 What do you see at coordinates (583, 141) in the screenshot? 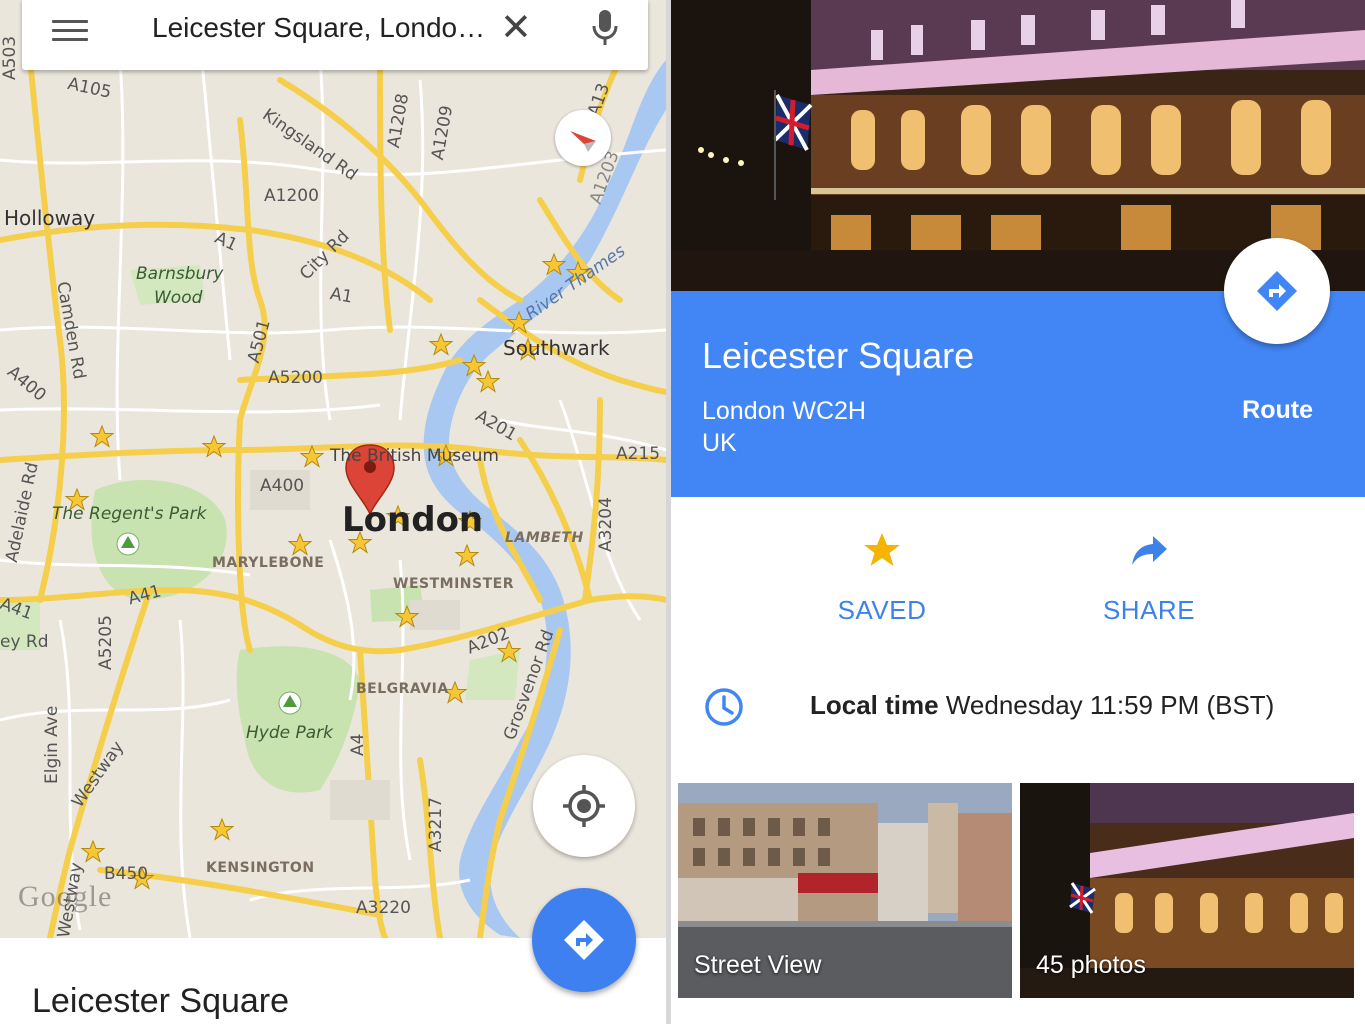
I see `compass-icon` at bounding box center [583, 141].